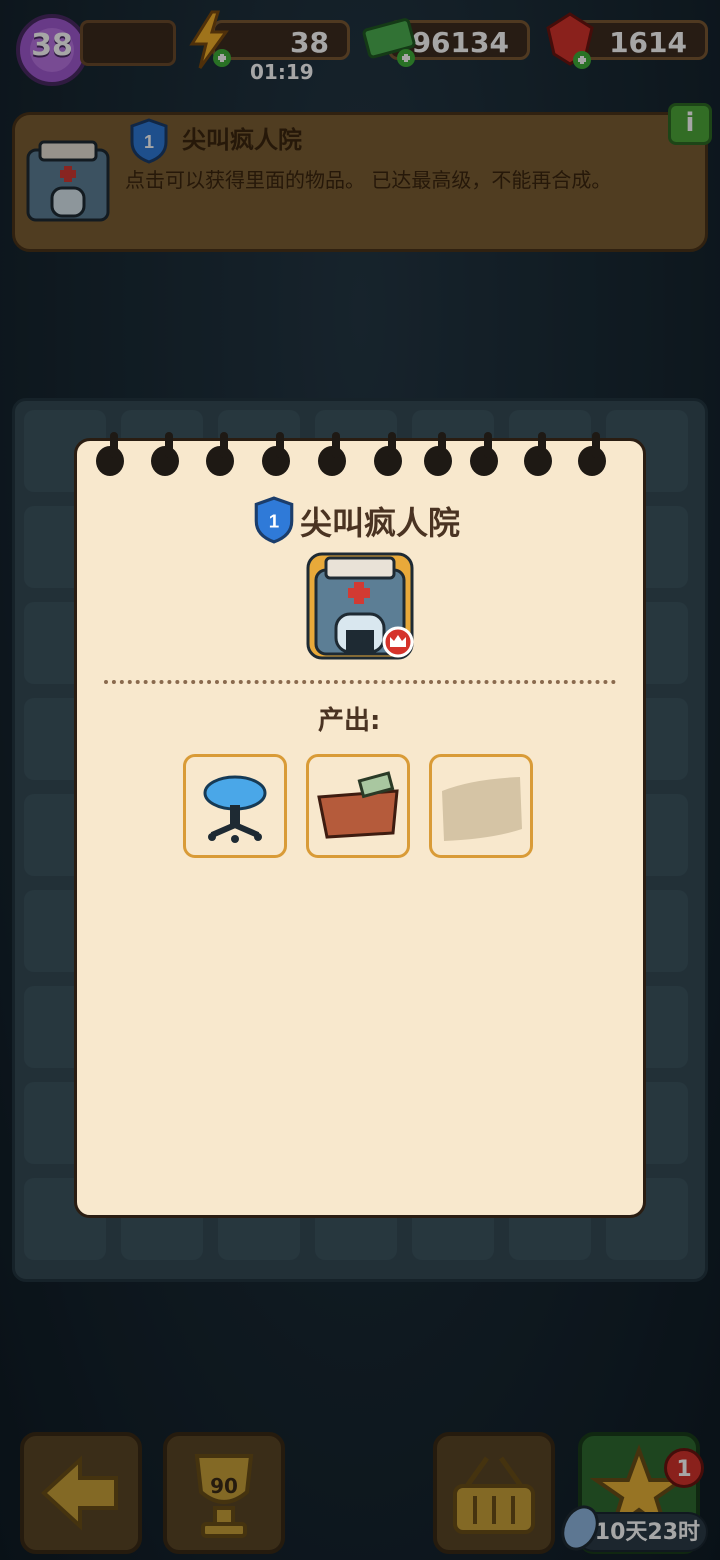 This screenshot has height=1560, width=720. I want to click on popup-divider, so click(360, 682).